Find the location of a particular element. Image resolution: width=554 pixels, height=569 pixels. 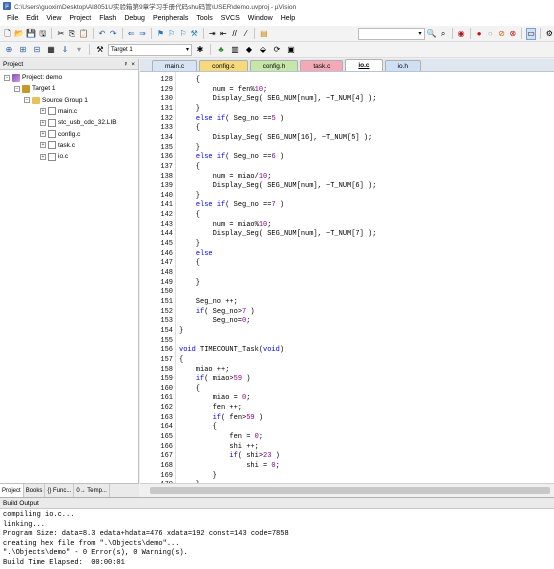

new-file-icon: 🗋 is located at coordinates (7, 34).